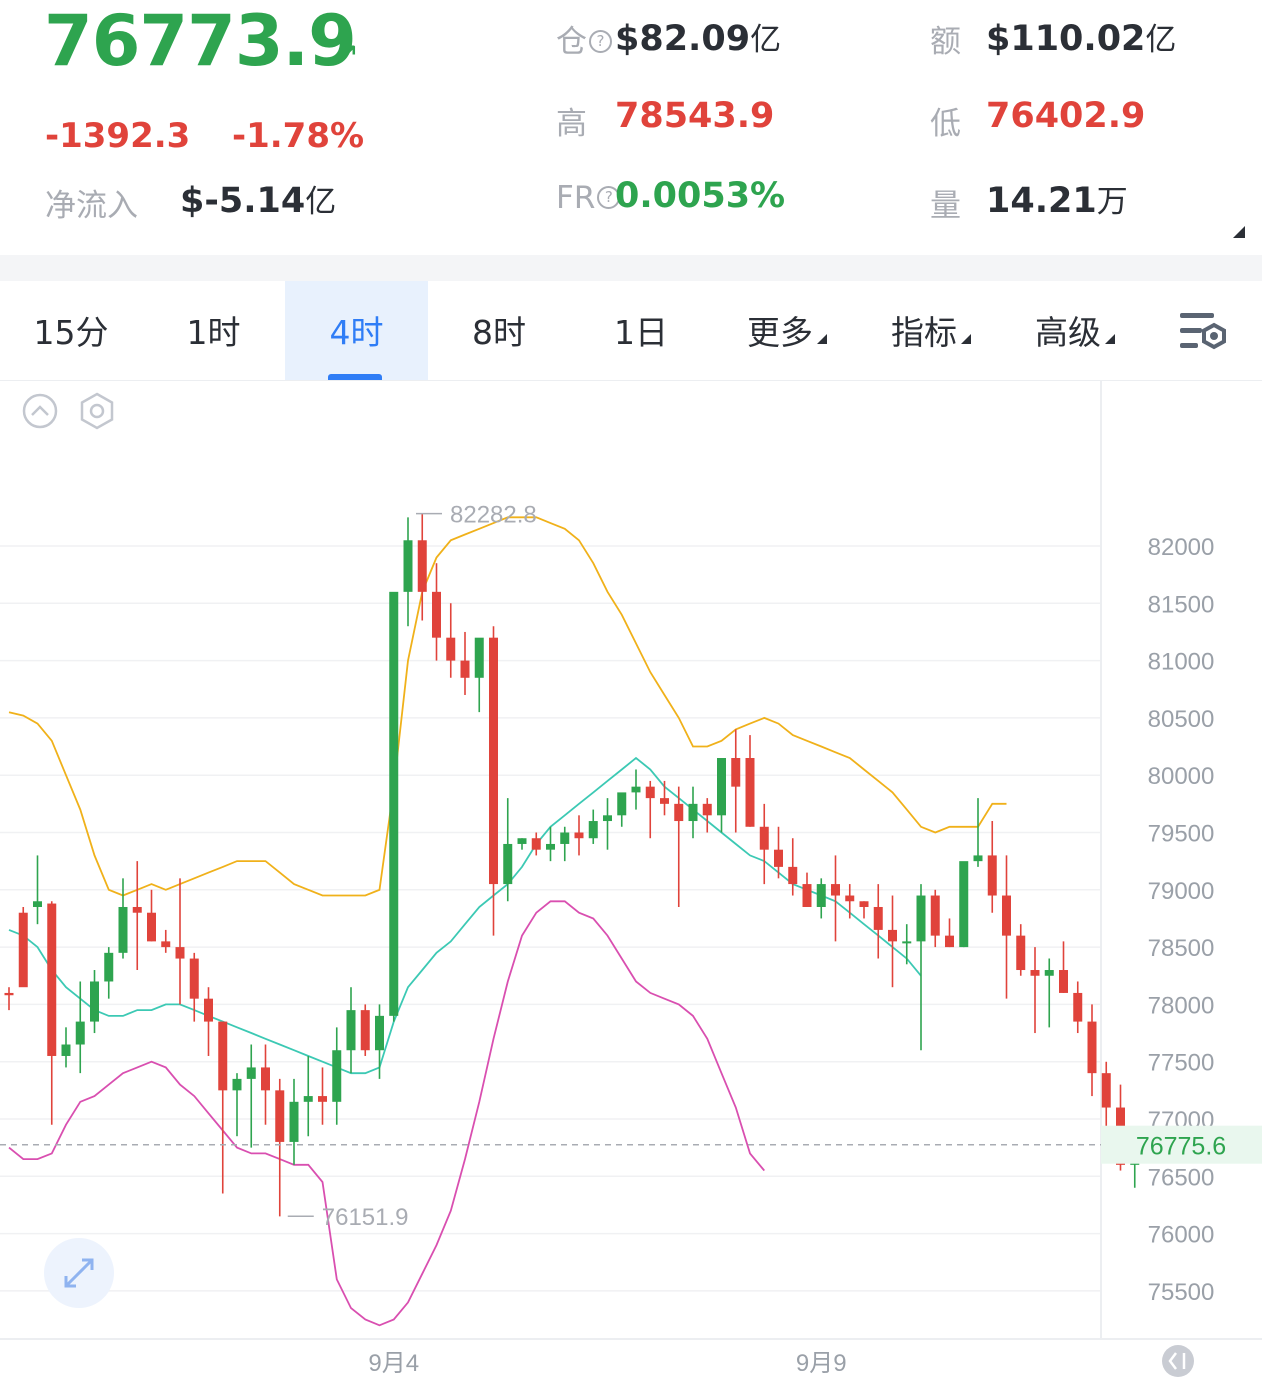 This screenshot has width=1262, height=1386. Describe the element at coordinates (79, 1273) in the screenshot. I see `expand-icon` at that location.